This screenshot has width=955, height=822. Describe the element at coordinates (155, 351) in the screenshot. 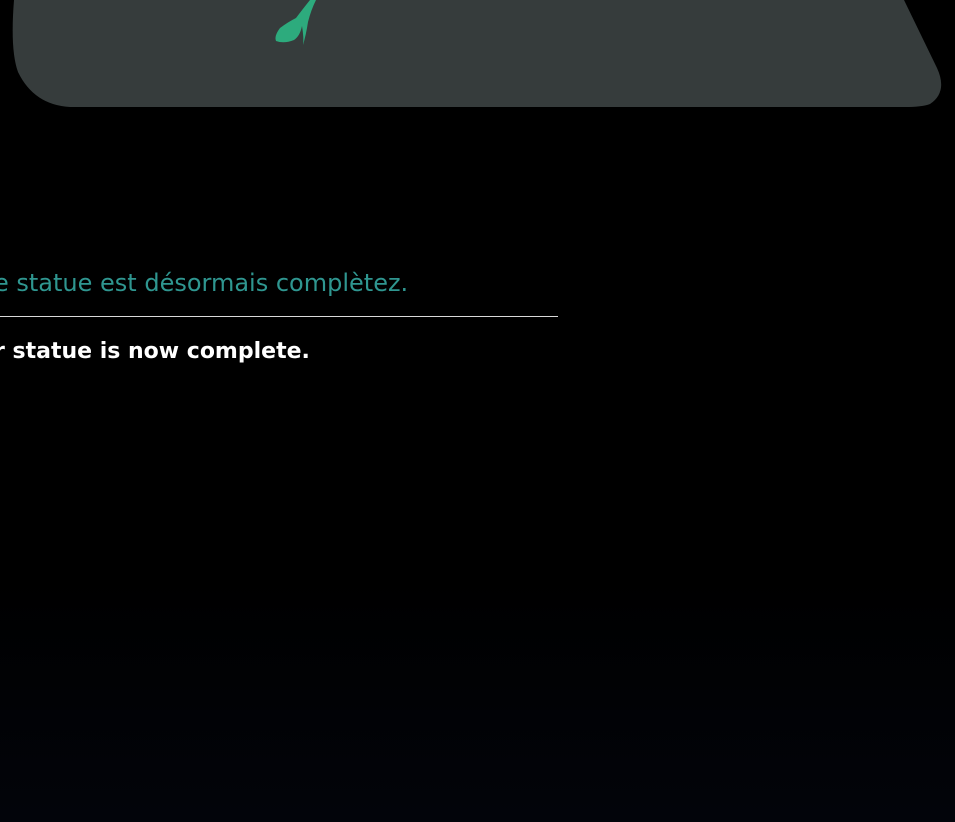

I see `english-translation: r statue is now complete.` at that location.